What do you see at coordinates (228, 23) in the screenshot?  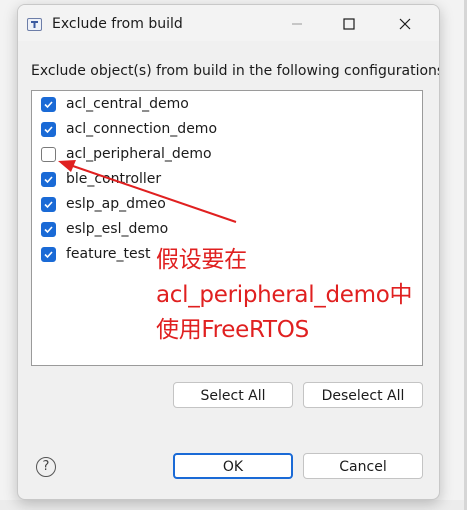 I see `title-bar: Exclude from build` at bounding box center [228, 23].